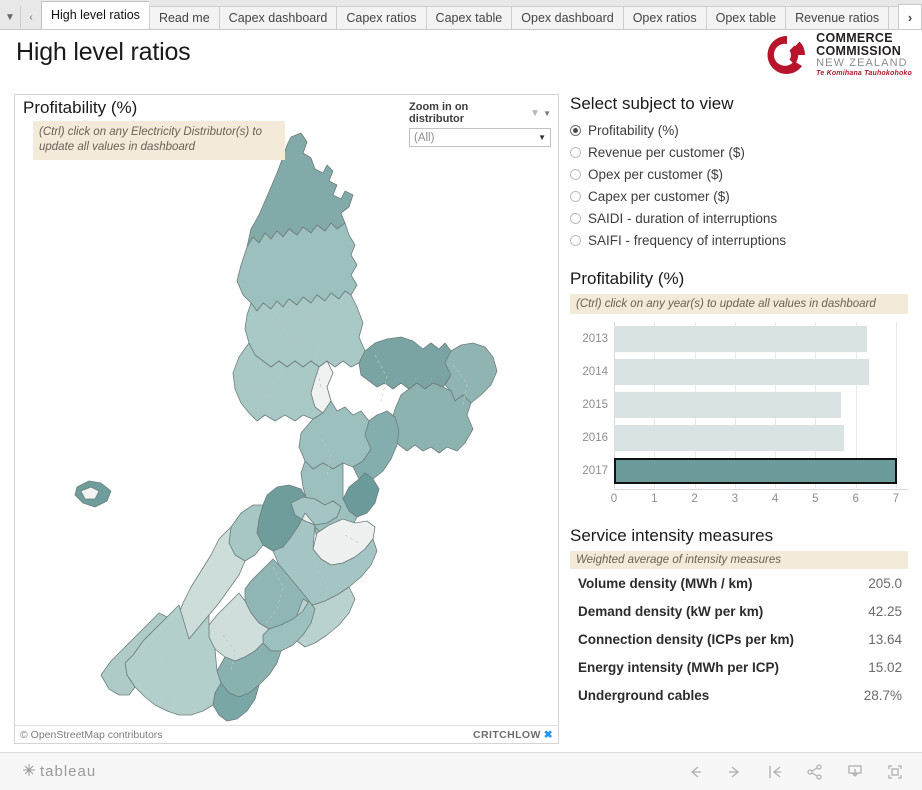  I want to click on chart-y-tick-label: 2013, so click(595, 338).